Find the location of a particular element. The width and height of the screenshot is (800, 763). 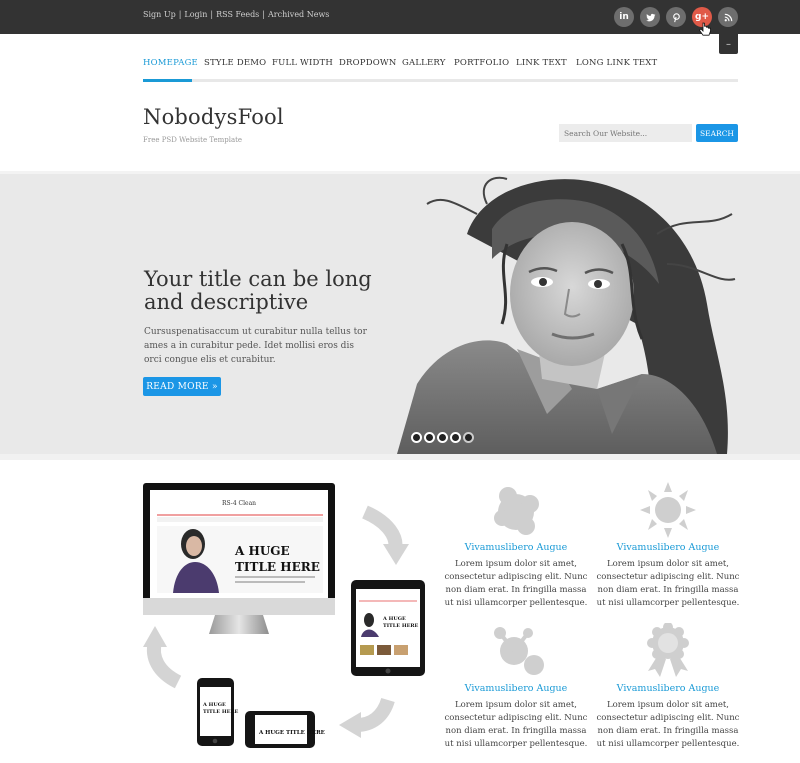

rss-shape is located at coordinates (728, 17).